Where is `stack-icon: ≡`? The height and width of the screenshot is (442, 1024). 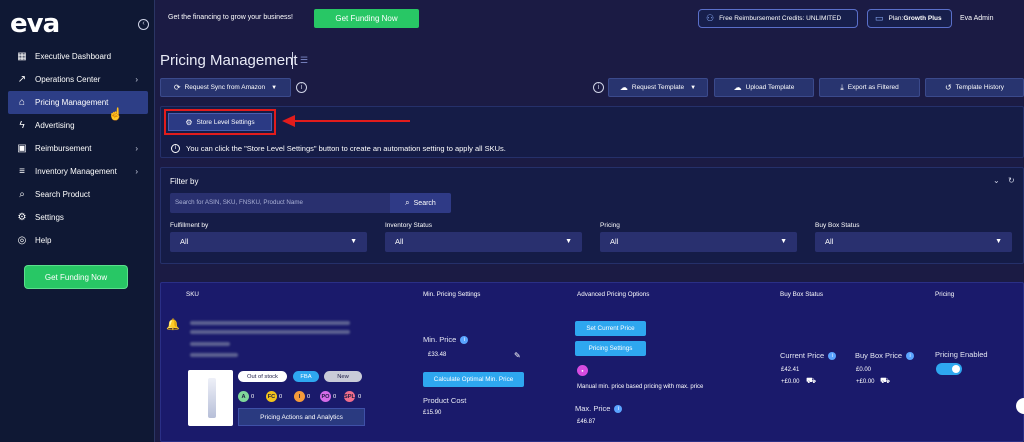 stack-icon: ≡ is located at coordinates (22, 171).